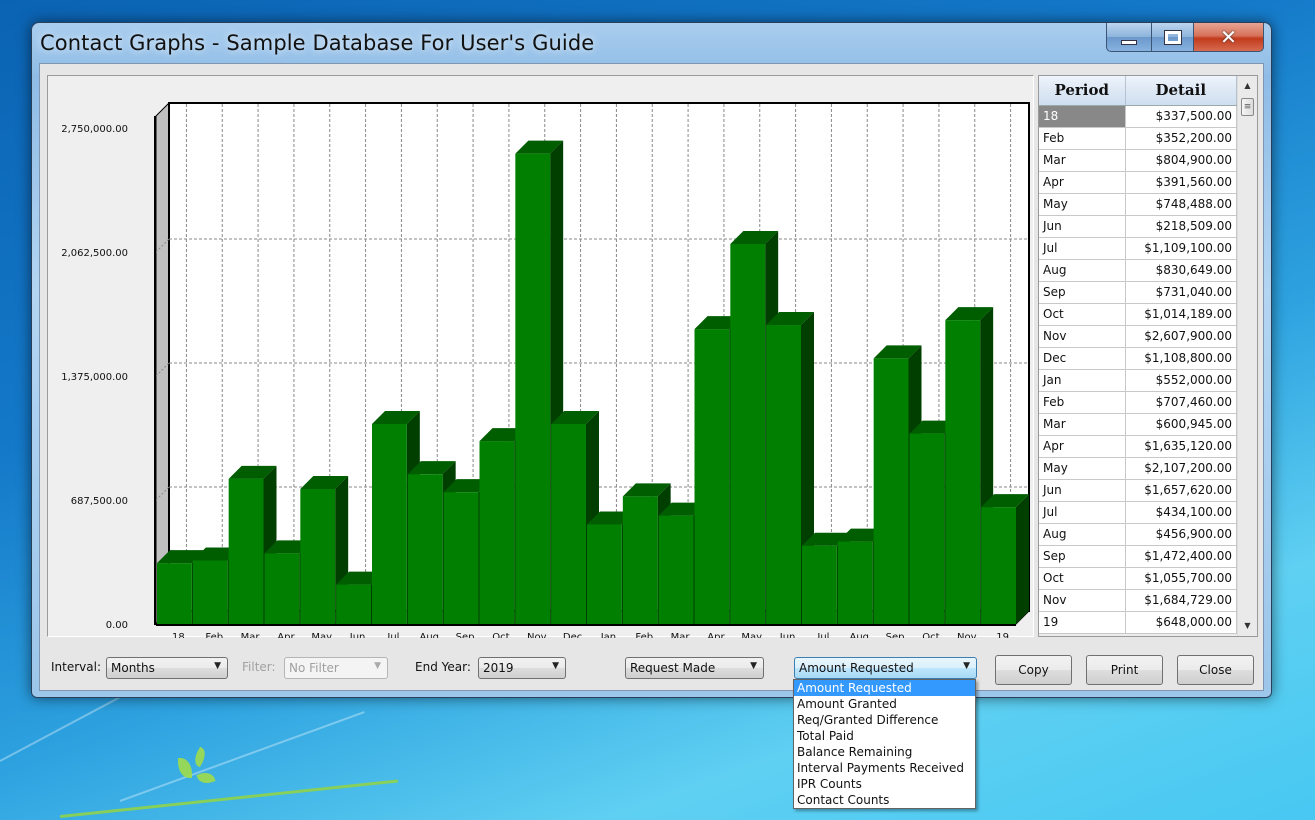  Describe the element at coordinates (884, 736) in the screenshot. I see `measure-option: Total Paid` at that location.